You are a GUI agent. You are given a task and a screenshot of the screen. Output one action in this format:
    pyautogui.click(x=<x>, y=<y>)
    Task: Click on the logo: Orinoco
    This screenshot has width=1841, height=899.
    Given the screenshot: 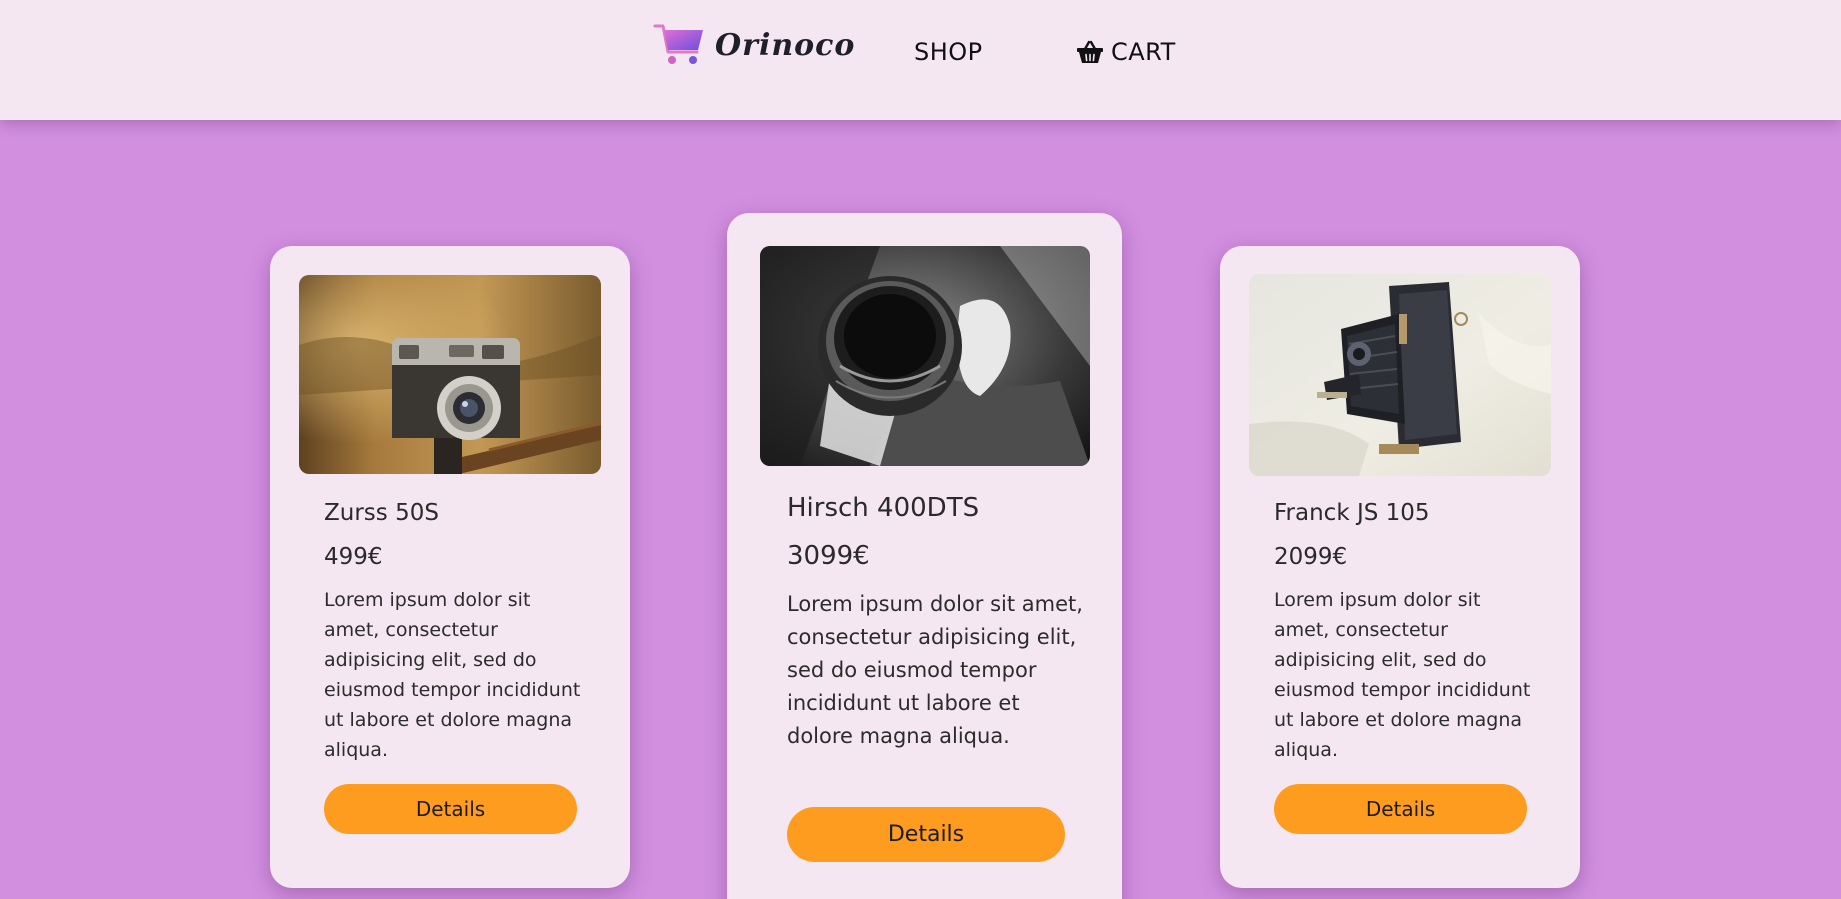 What is the action you would take?
    pyautogui.click(x=754, y=45)
    